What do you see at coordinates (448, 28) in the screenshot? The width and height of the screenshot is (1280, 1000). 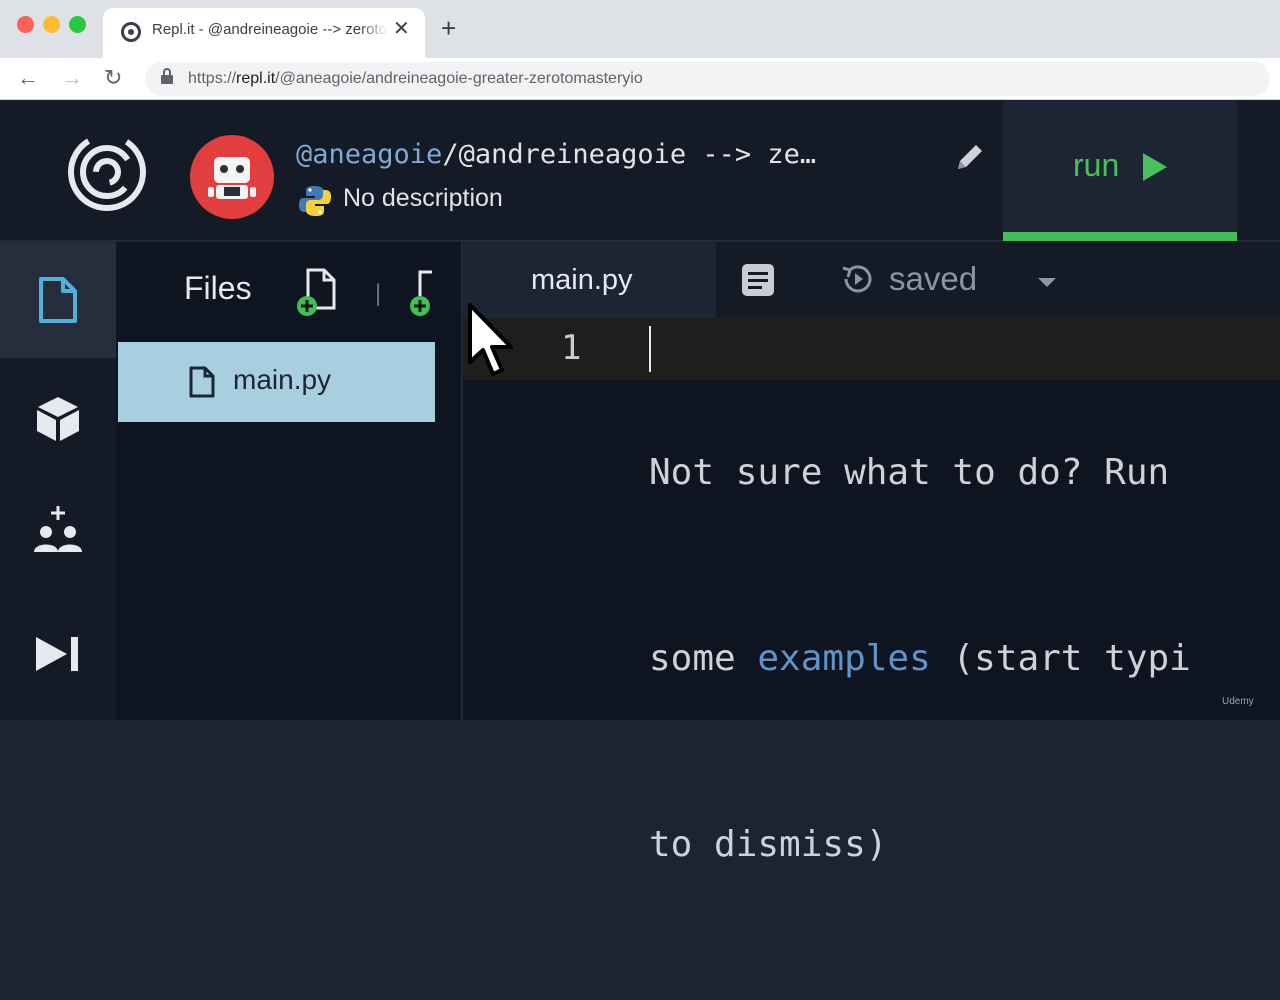 I see `new-tab-button: +` at bounding box center [448, 28].